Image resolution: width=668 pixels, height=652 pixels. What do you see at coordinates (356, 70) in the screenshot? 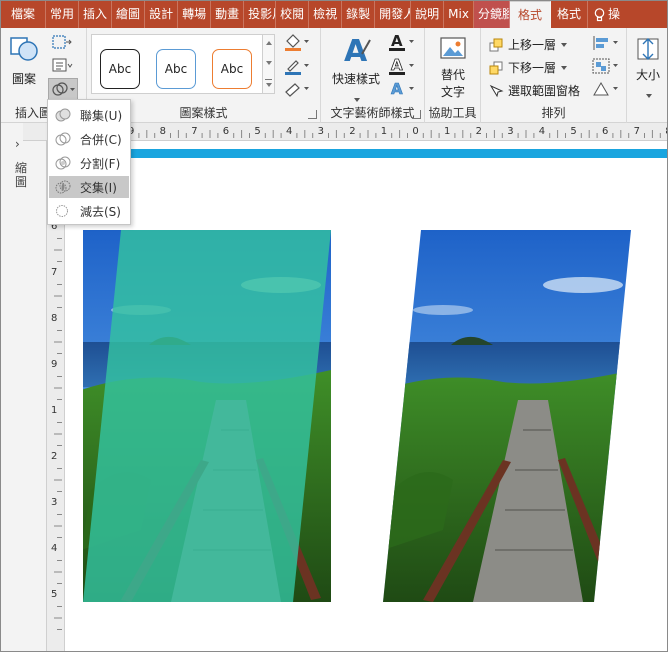
I see `quick-styles-button: A 快速樣式` at bounding box center [356, 70].